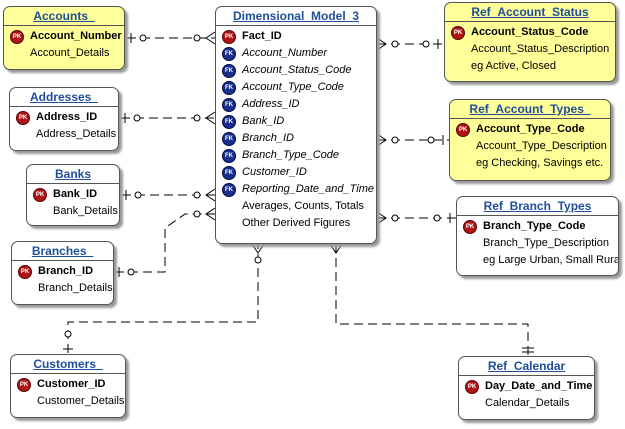 The width and height of the screenshot is (625, 429). I want to click on entity-title: Branches_, so click(62, 251).